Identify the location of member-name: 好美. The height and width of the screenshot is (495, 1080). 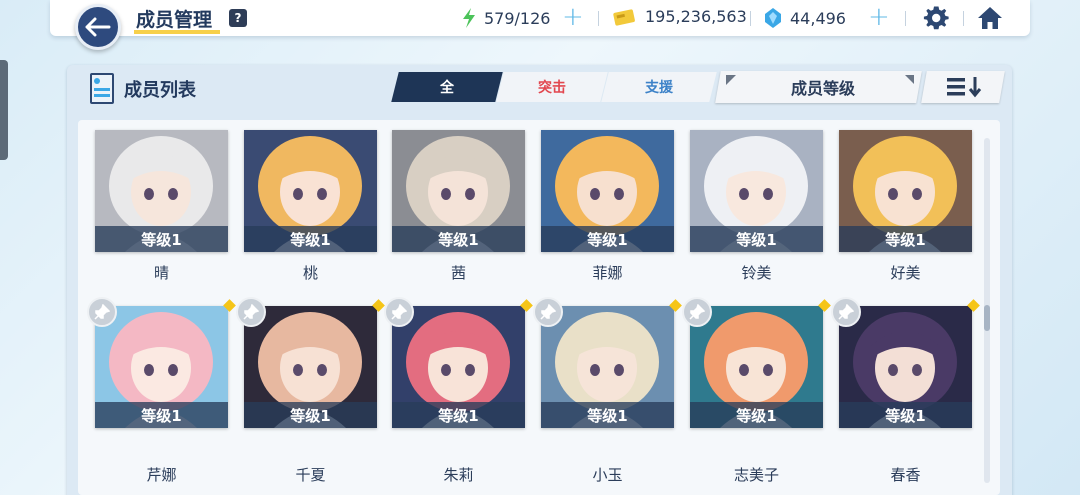
(905, 273).